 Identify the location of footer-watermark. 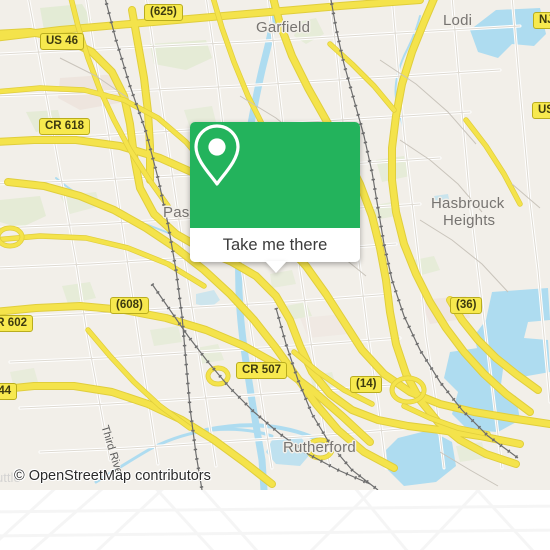
(275, 520).